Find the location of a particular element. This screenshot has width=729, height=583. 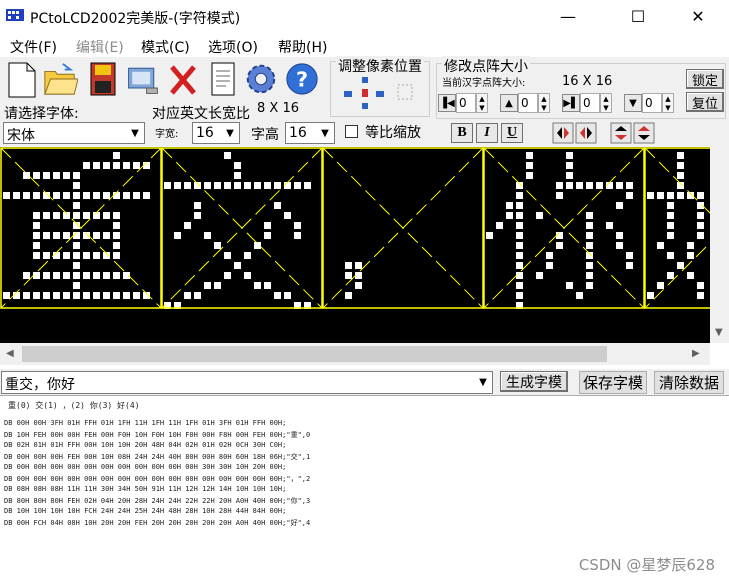

reset-button: 复位 is located at coordinates (705, 102).